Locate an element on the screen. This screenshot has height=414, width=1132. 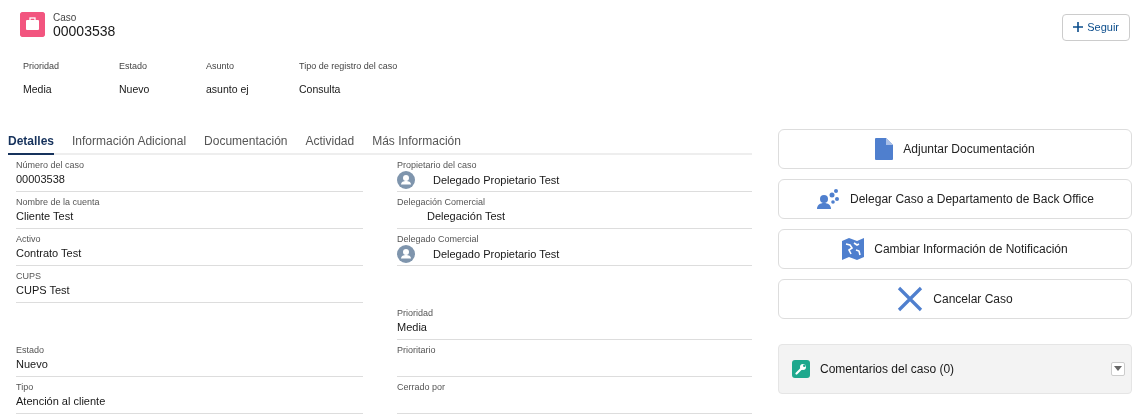
field-label: Delegado Comercial is located at coordinates (438, 239).